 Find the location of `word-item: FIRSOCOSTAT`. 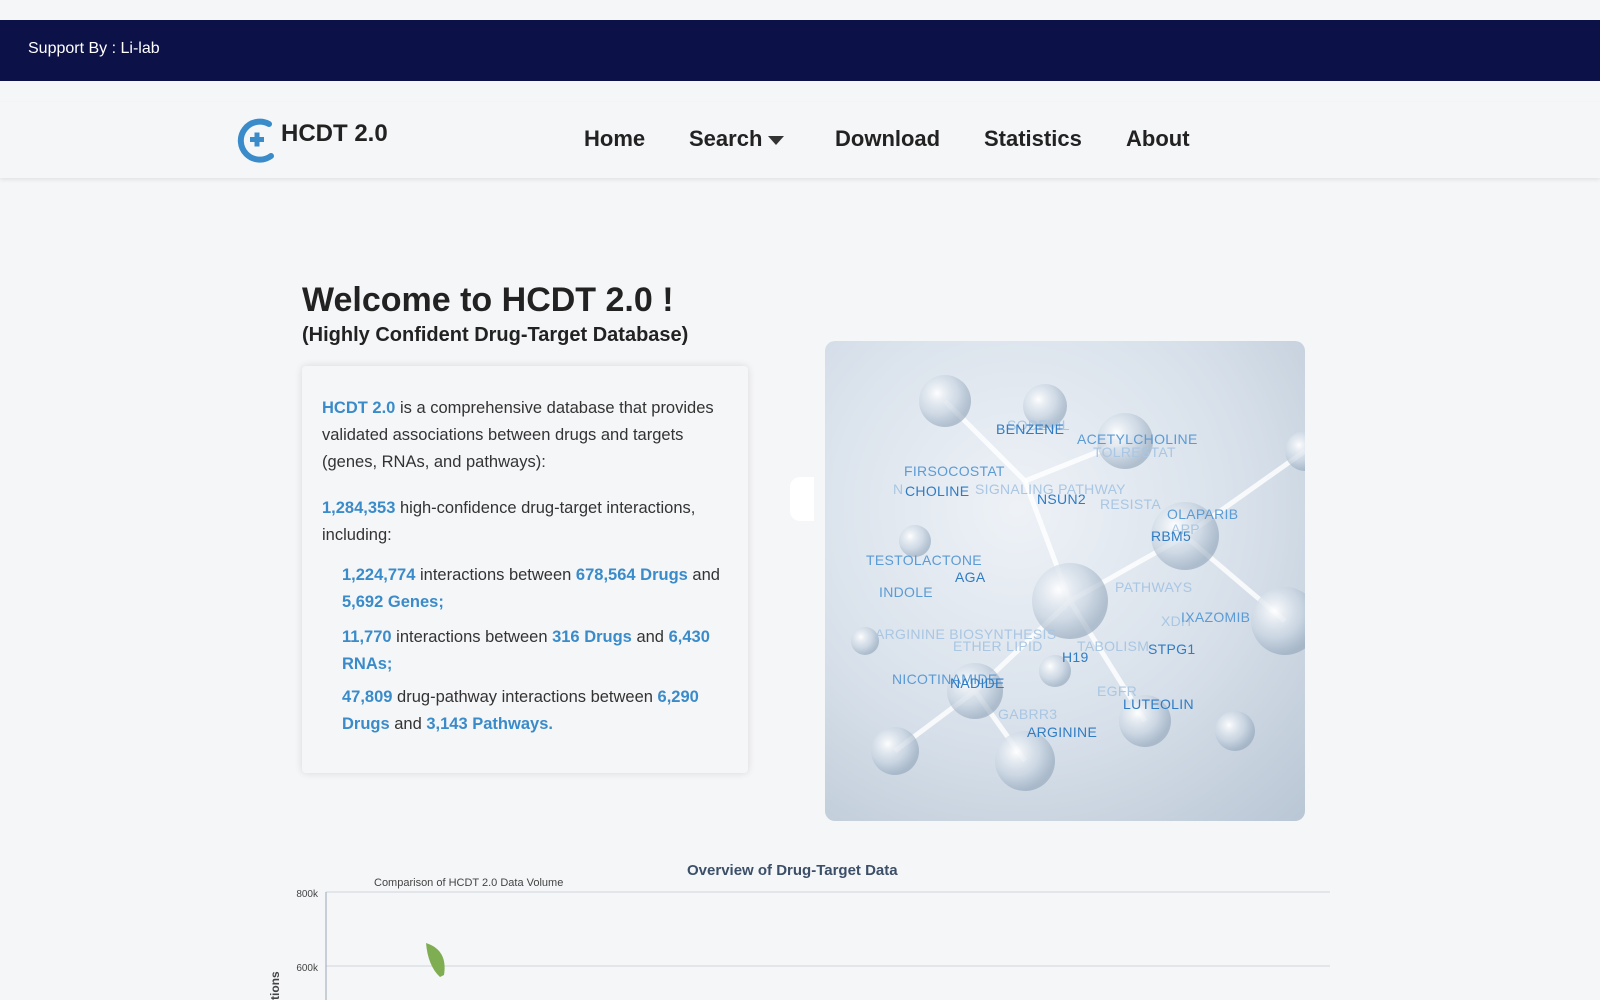

word-item: FIRSOCOSTAT is located at coordinates (954, 471).